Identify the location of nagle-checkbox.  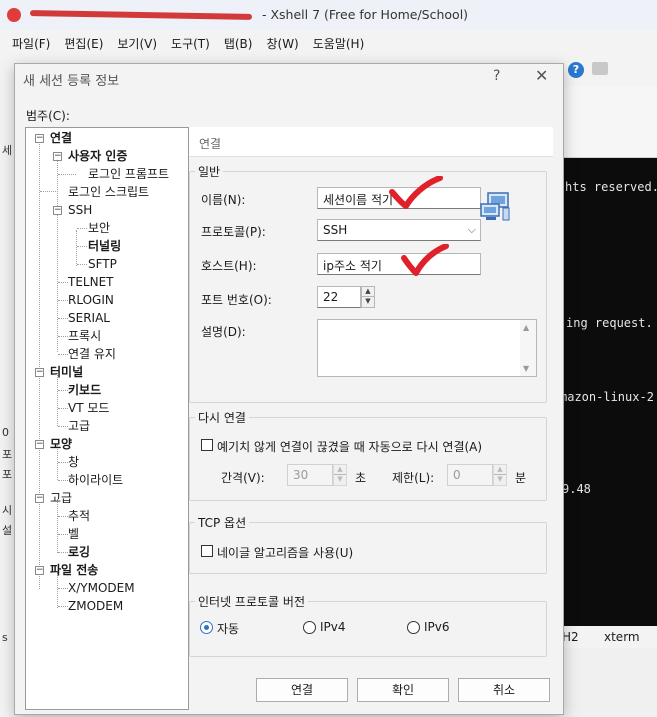
(207, 551).